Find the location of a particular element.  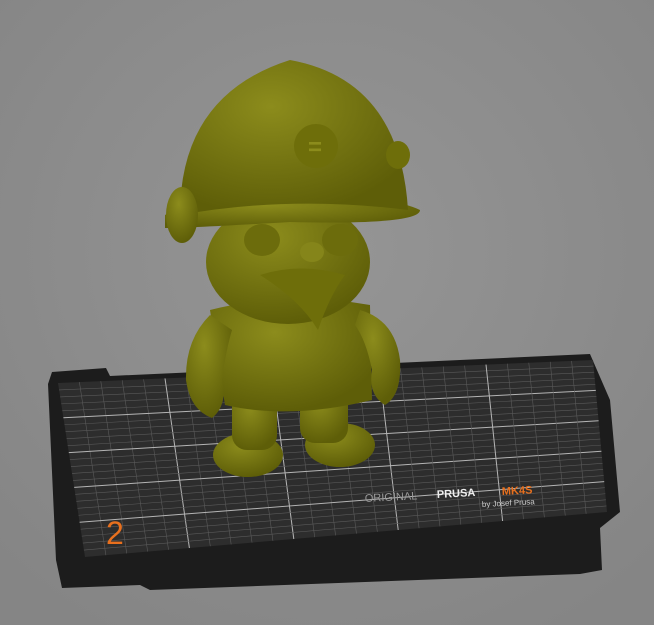

left-eye is located at coordinates (262, 240).